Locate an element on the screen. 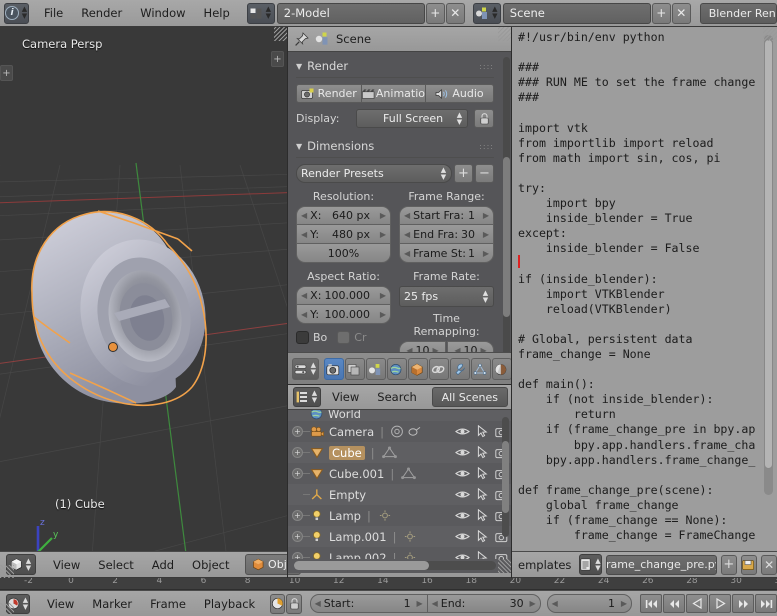  save-icon is located at coordinates (749, 564).